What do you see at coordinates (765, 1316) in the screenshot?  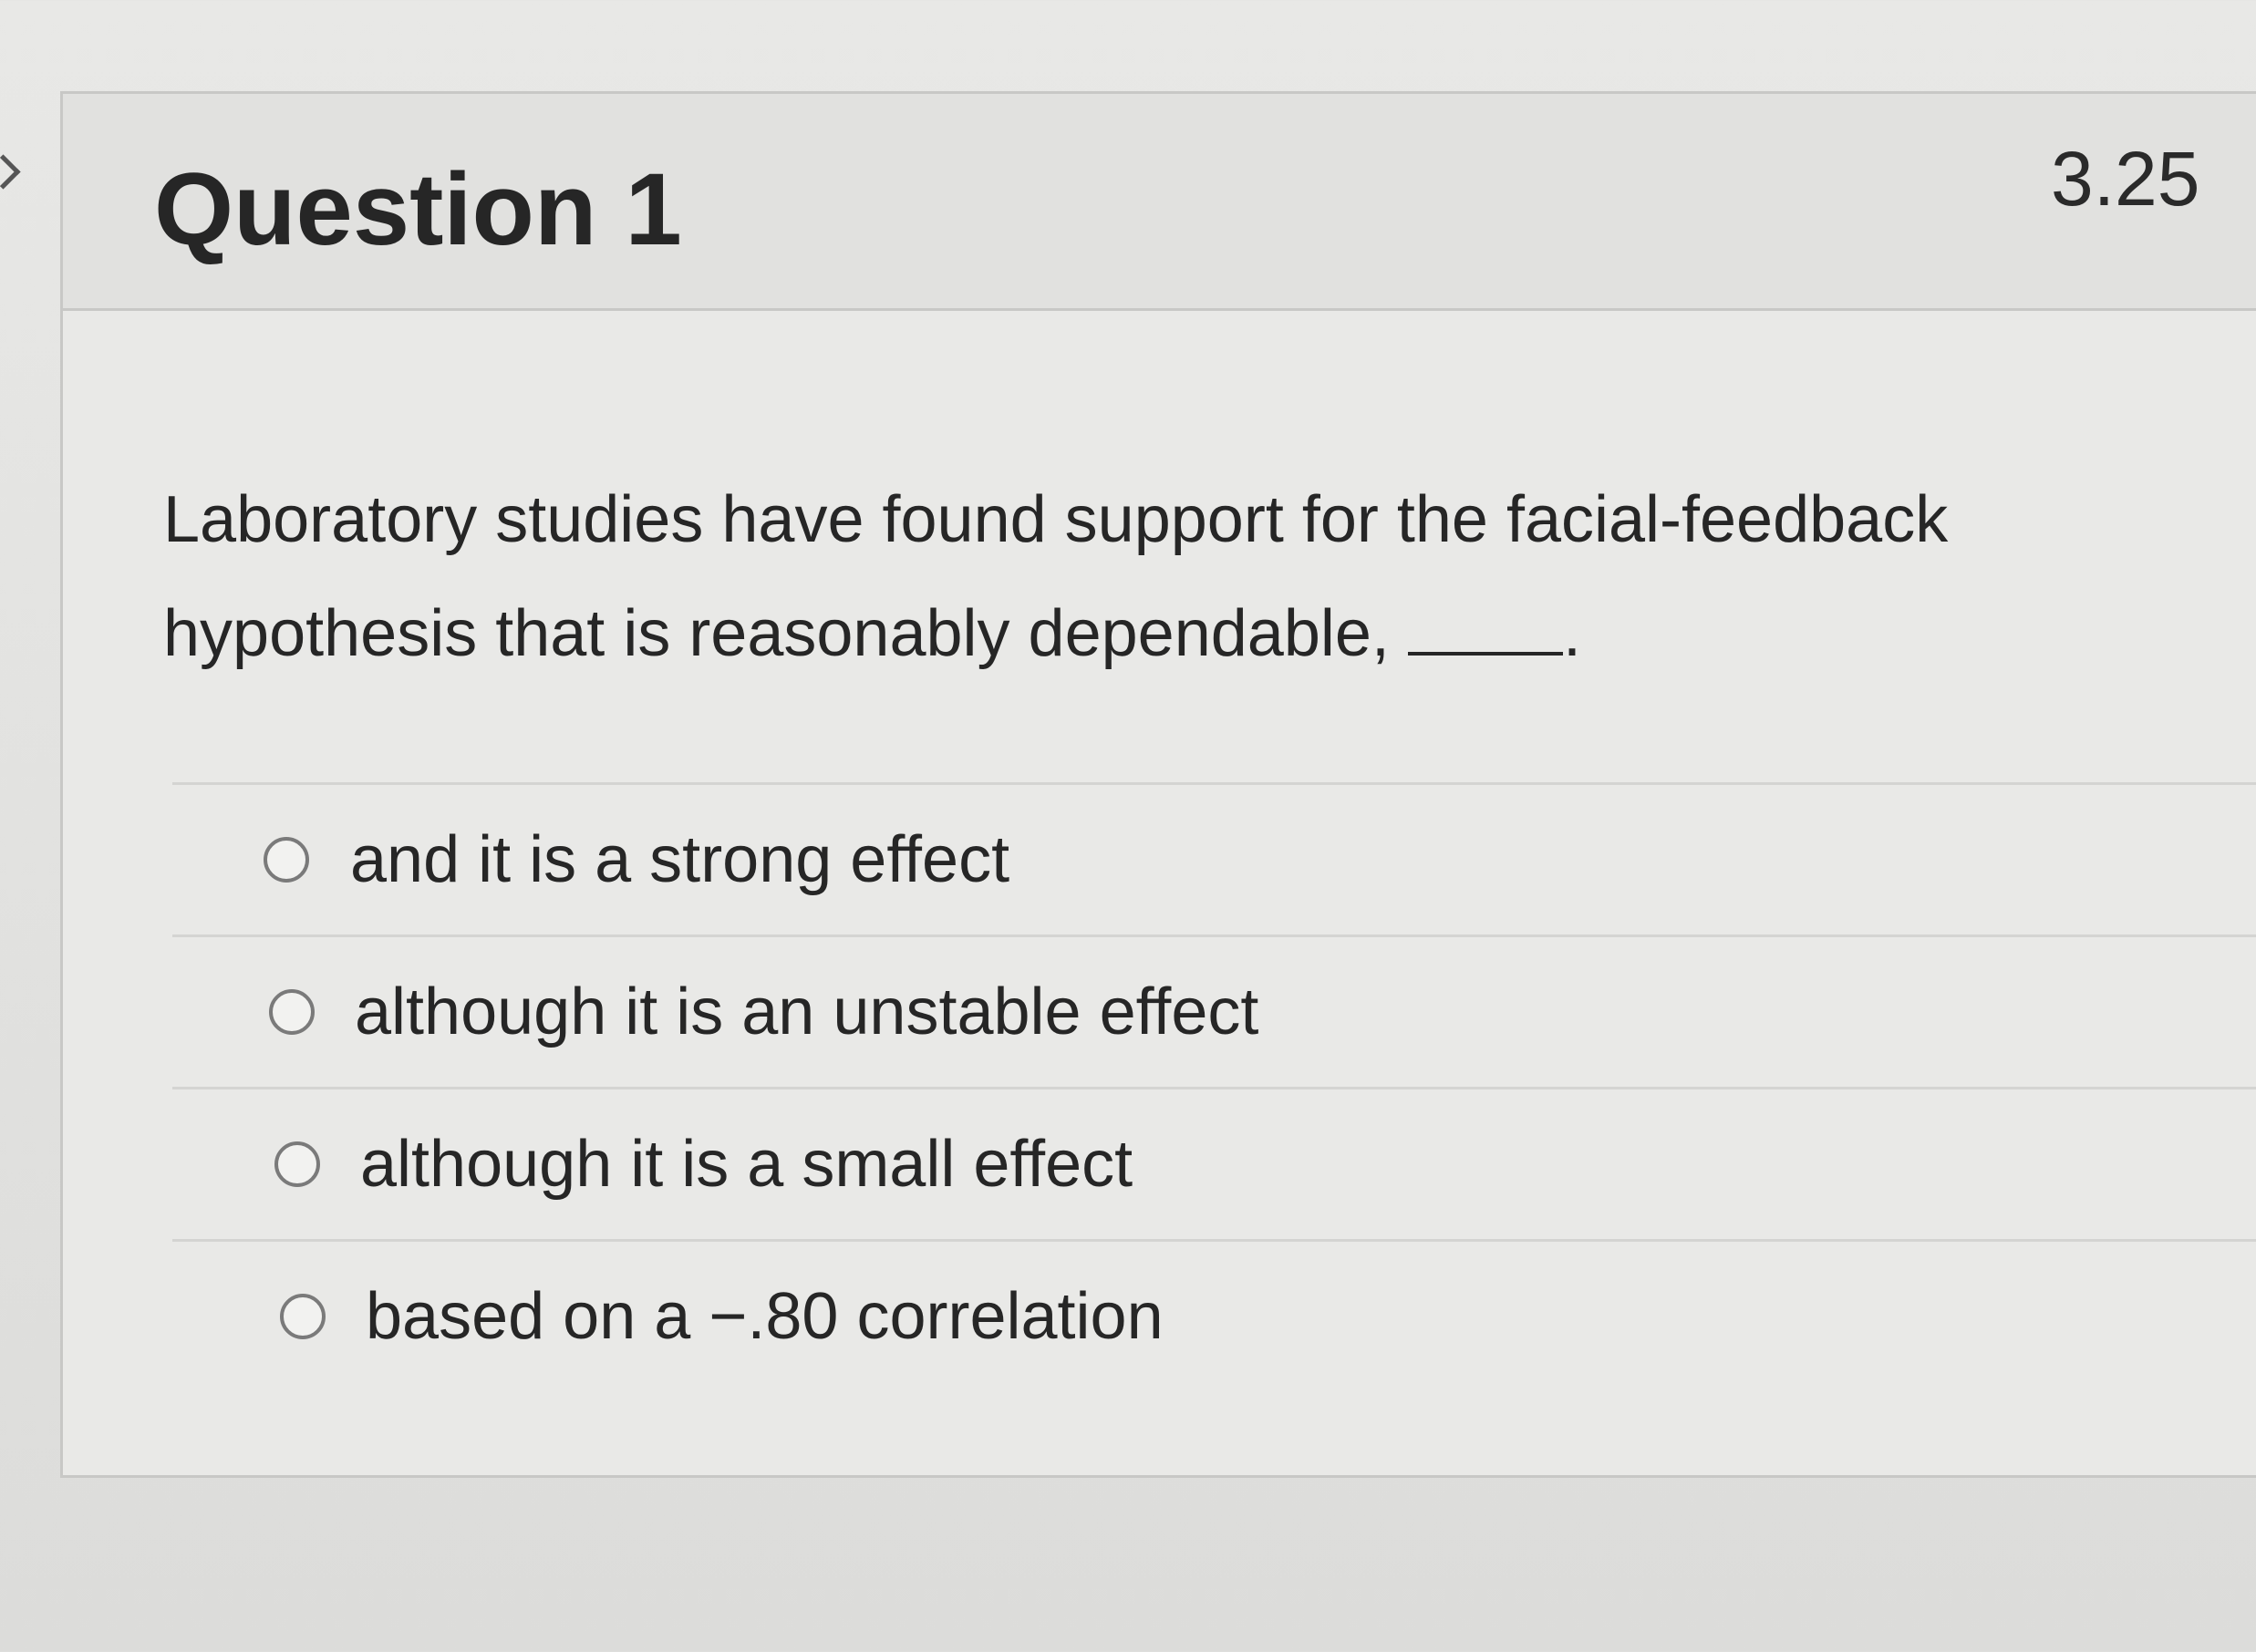 I see `answer-option-label: based on a −.80 correlation` at bounding box center [765, 1316].